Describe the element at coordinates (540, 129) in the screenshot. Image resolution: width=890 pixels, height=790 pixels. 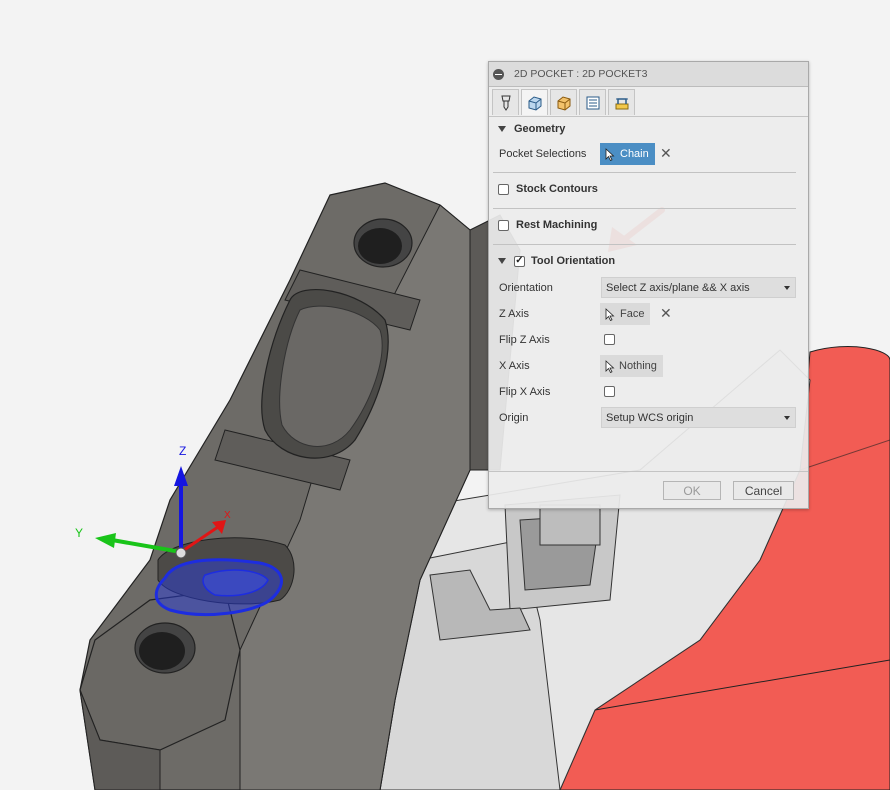
I see `geometry-header-label: Geometry` at that location.